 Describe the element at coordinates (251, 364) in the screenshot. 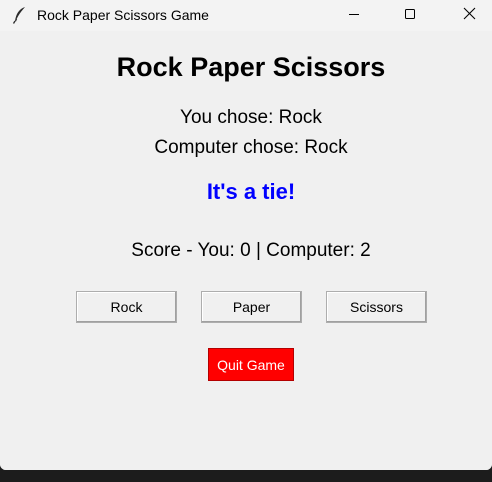

I see `quit-game-button: Quit Game` at that location.